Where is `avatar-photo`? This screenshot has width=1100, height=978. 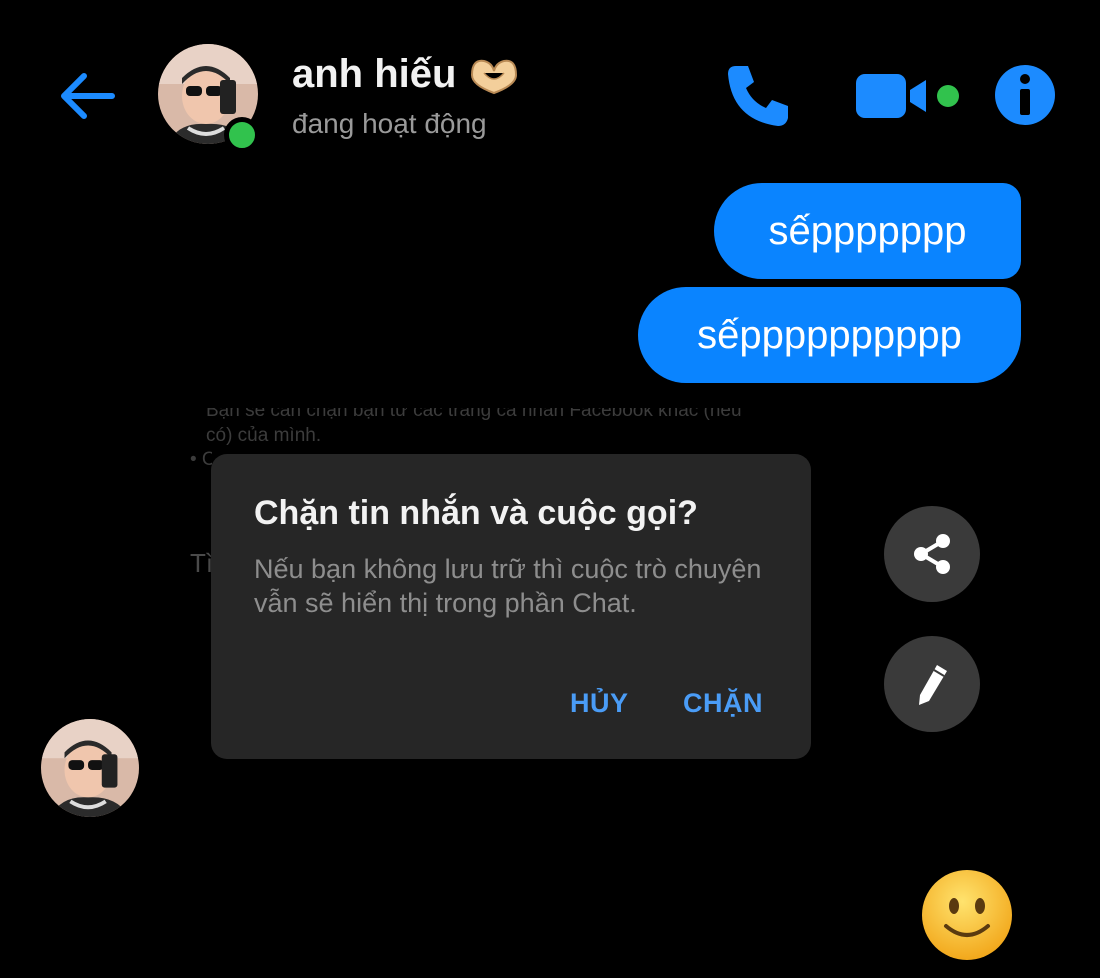
avatar-photo is located at coordinates (90, 768).